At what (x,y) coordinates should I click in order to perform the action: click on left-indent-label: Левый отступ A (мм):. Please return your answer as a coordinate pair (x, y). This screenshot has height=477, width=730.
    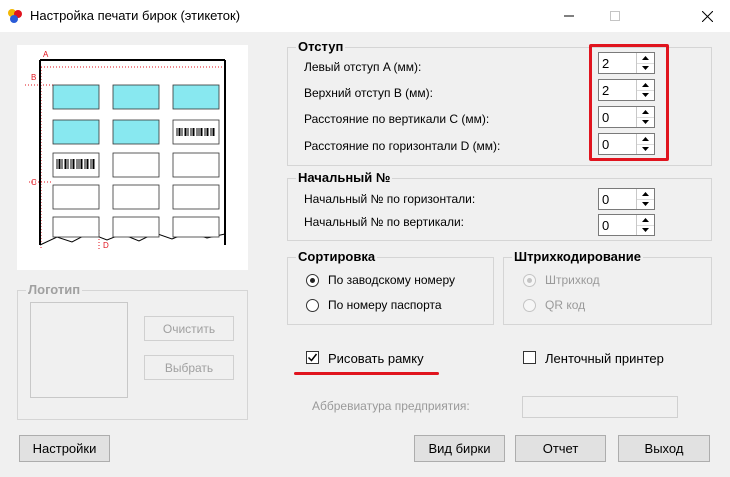
    Looking at the image, I should click on (363, 67).